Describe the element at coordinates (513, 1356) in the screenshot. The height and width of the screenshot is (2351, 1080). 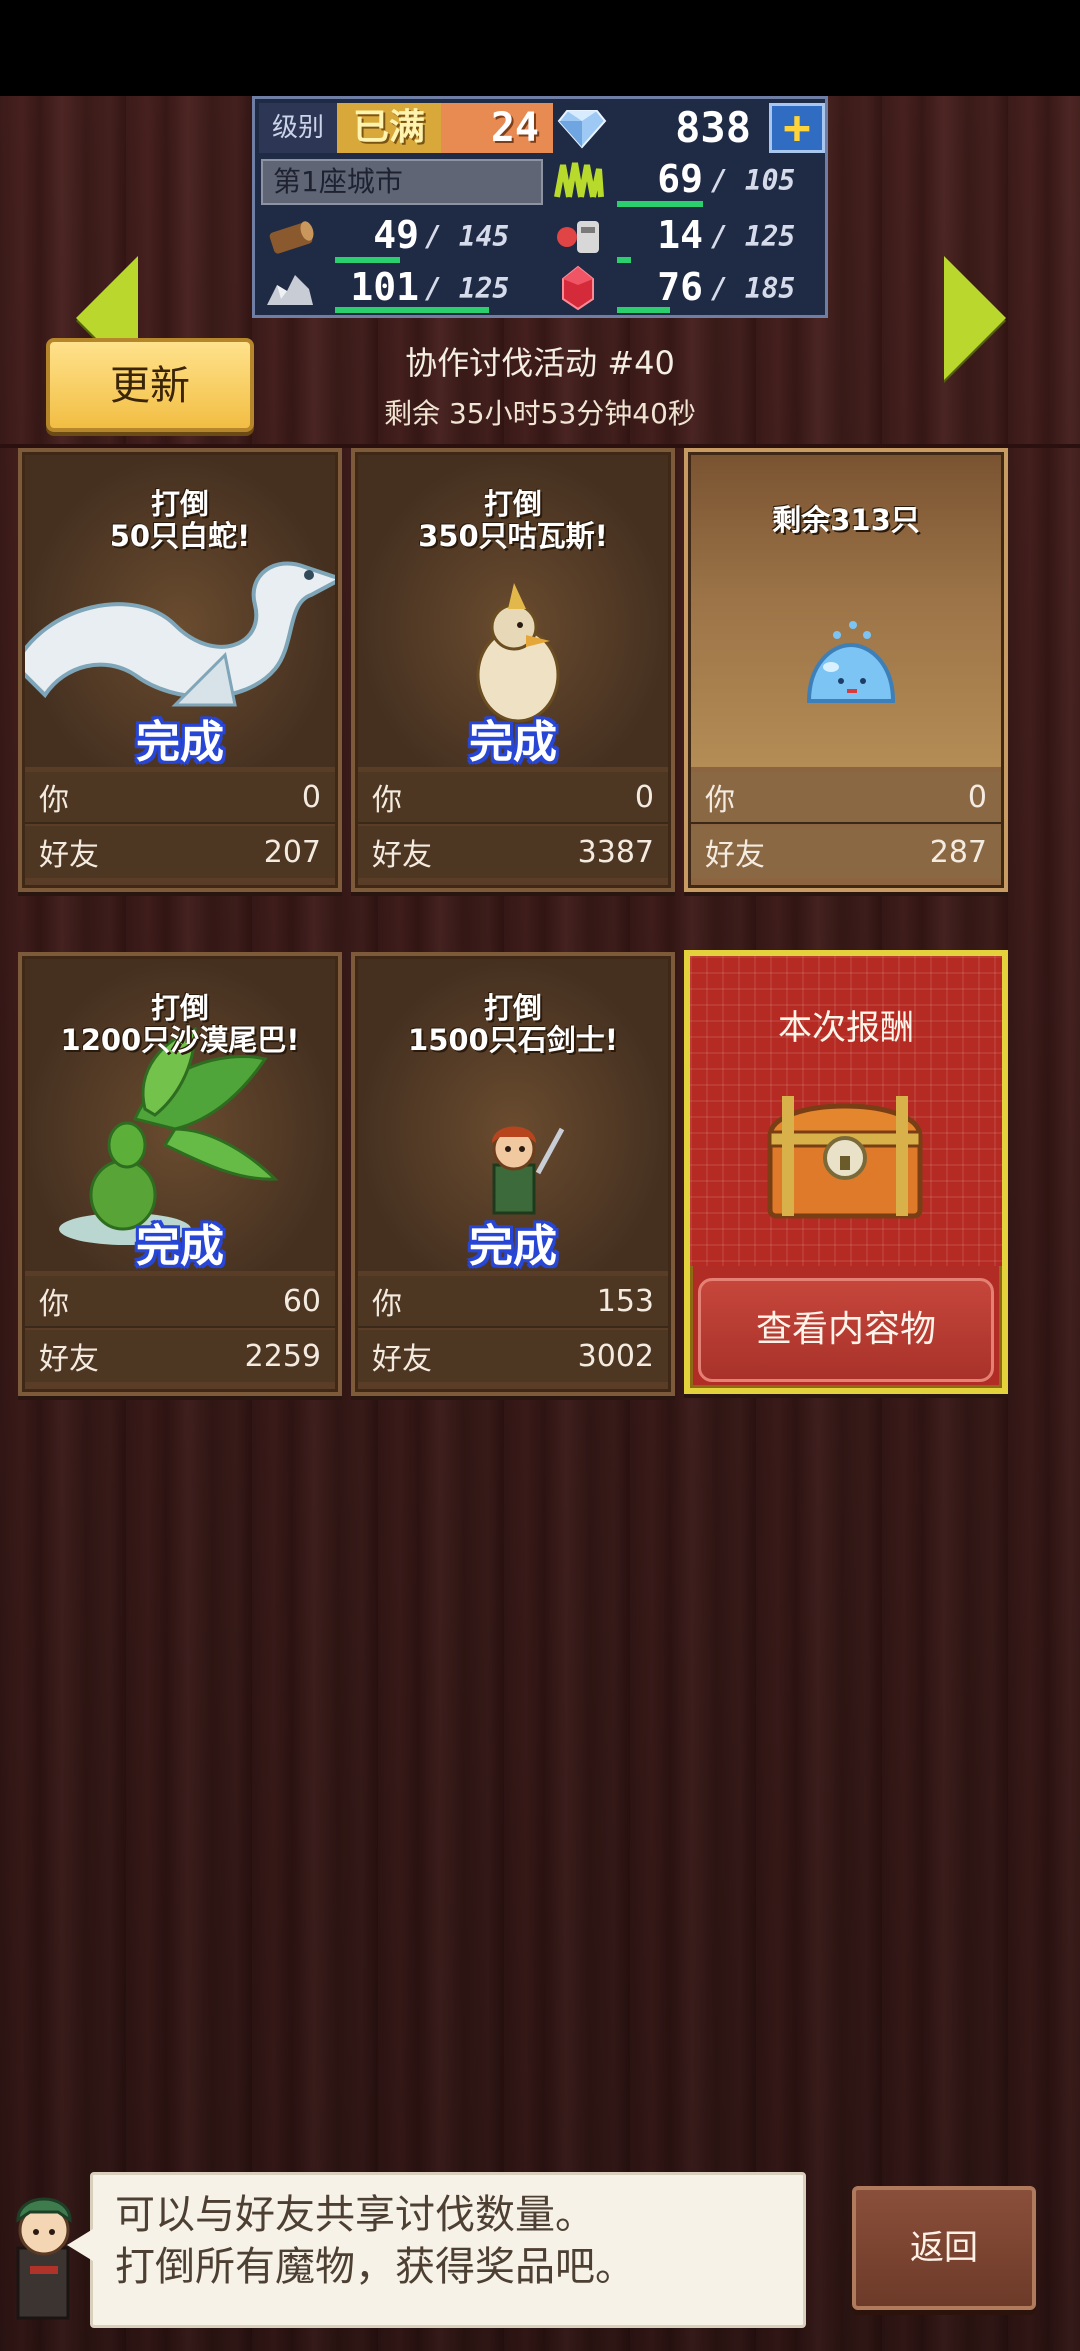
I see `friend-row: 好友 3002` at that location.